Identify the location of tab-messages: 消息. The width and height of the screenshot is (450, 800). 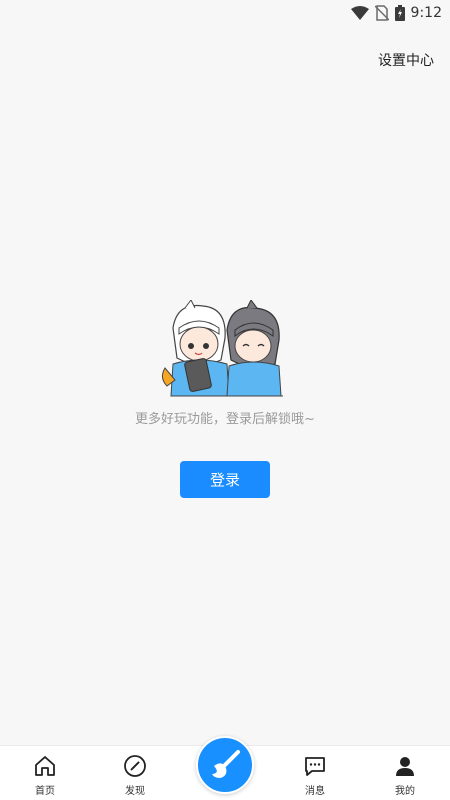
(315, 773).